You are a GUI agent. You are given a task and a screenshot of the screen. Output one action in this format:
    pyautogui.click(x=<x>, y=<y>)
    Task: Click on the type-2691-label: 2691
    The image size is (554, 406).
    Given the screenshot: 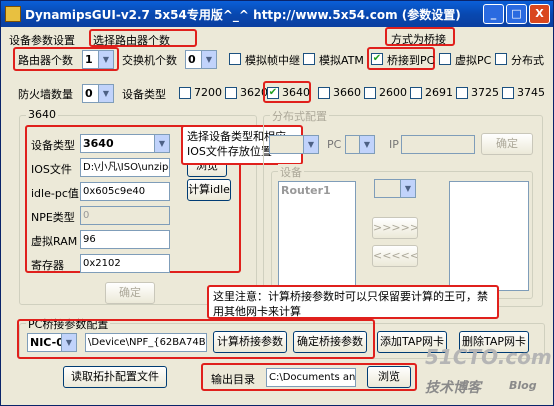 What is the action you would take?
    pyautogui.click(x=439, y=92)
    